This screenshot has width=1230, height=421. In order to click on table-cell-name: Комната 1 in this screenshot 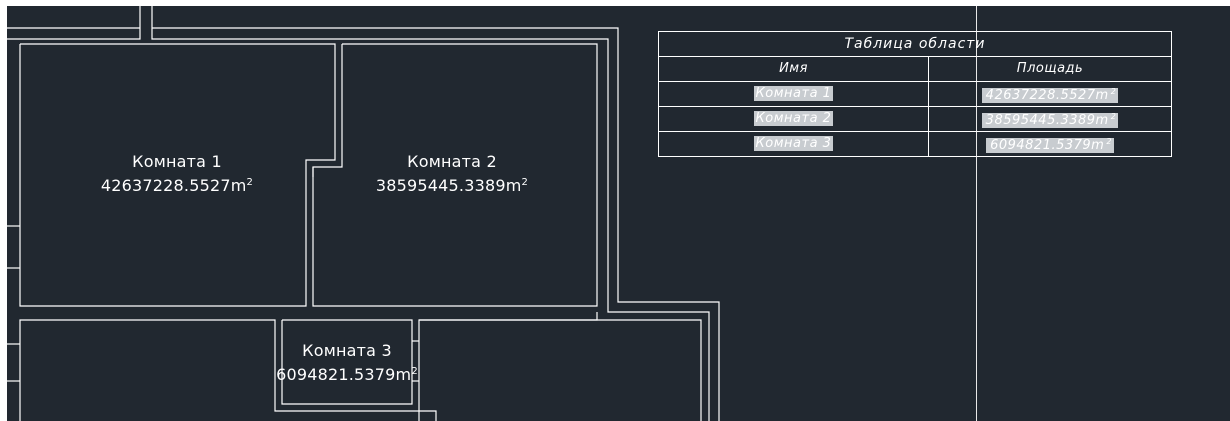, I will do `click(793, 94)`.